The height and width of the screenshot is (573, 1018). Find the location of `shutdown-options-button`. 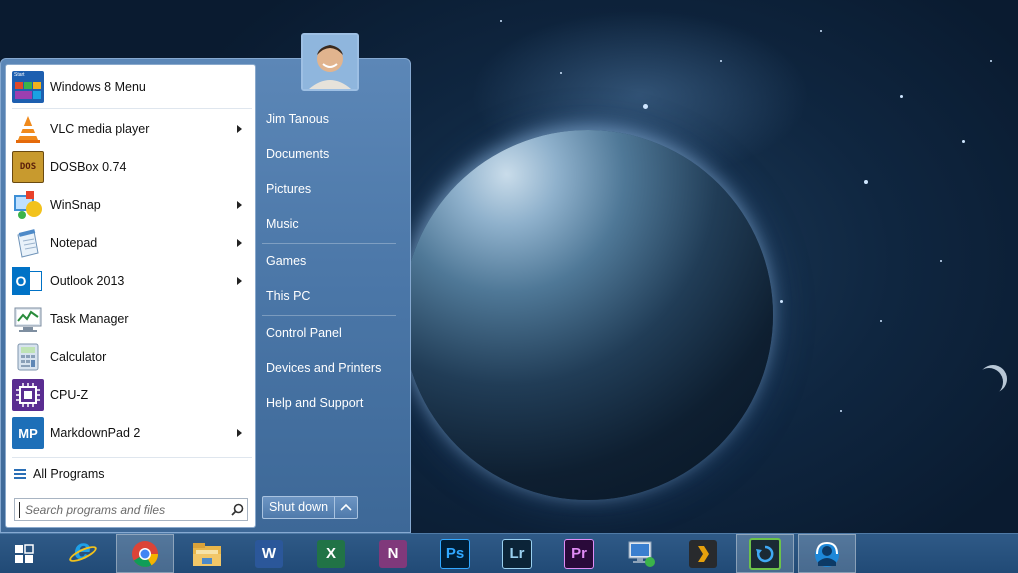

shutdown-options-button is located at coordinates (346, 507).